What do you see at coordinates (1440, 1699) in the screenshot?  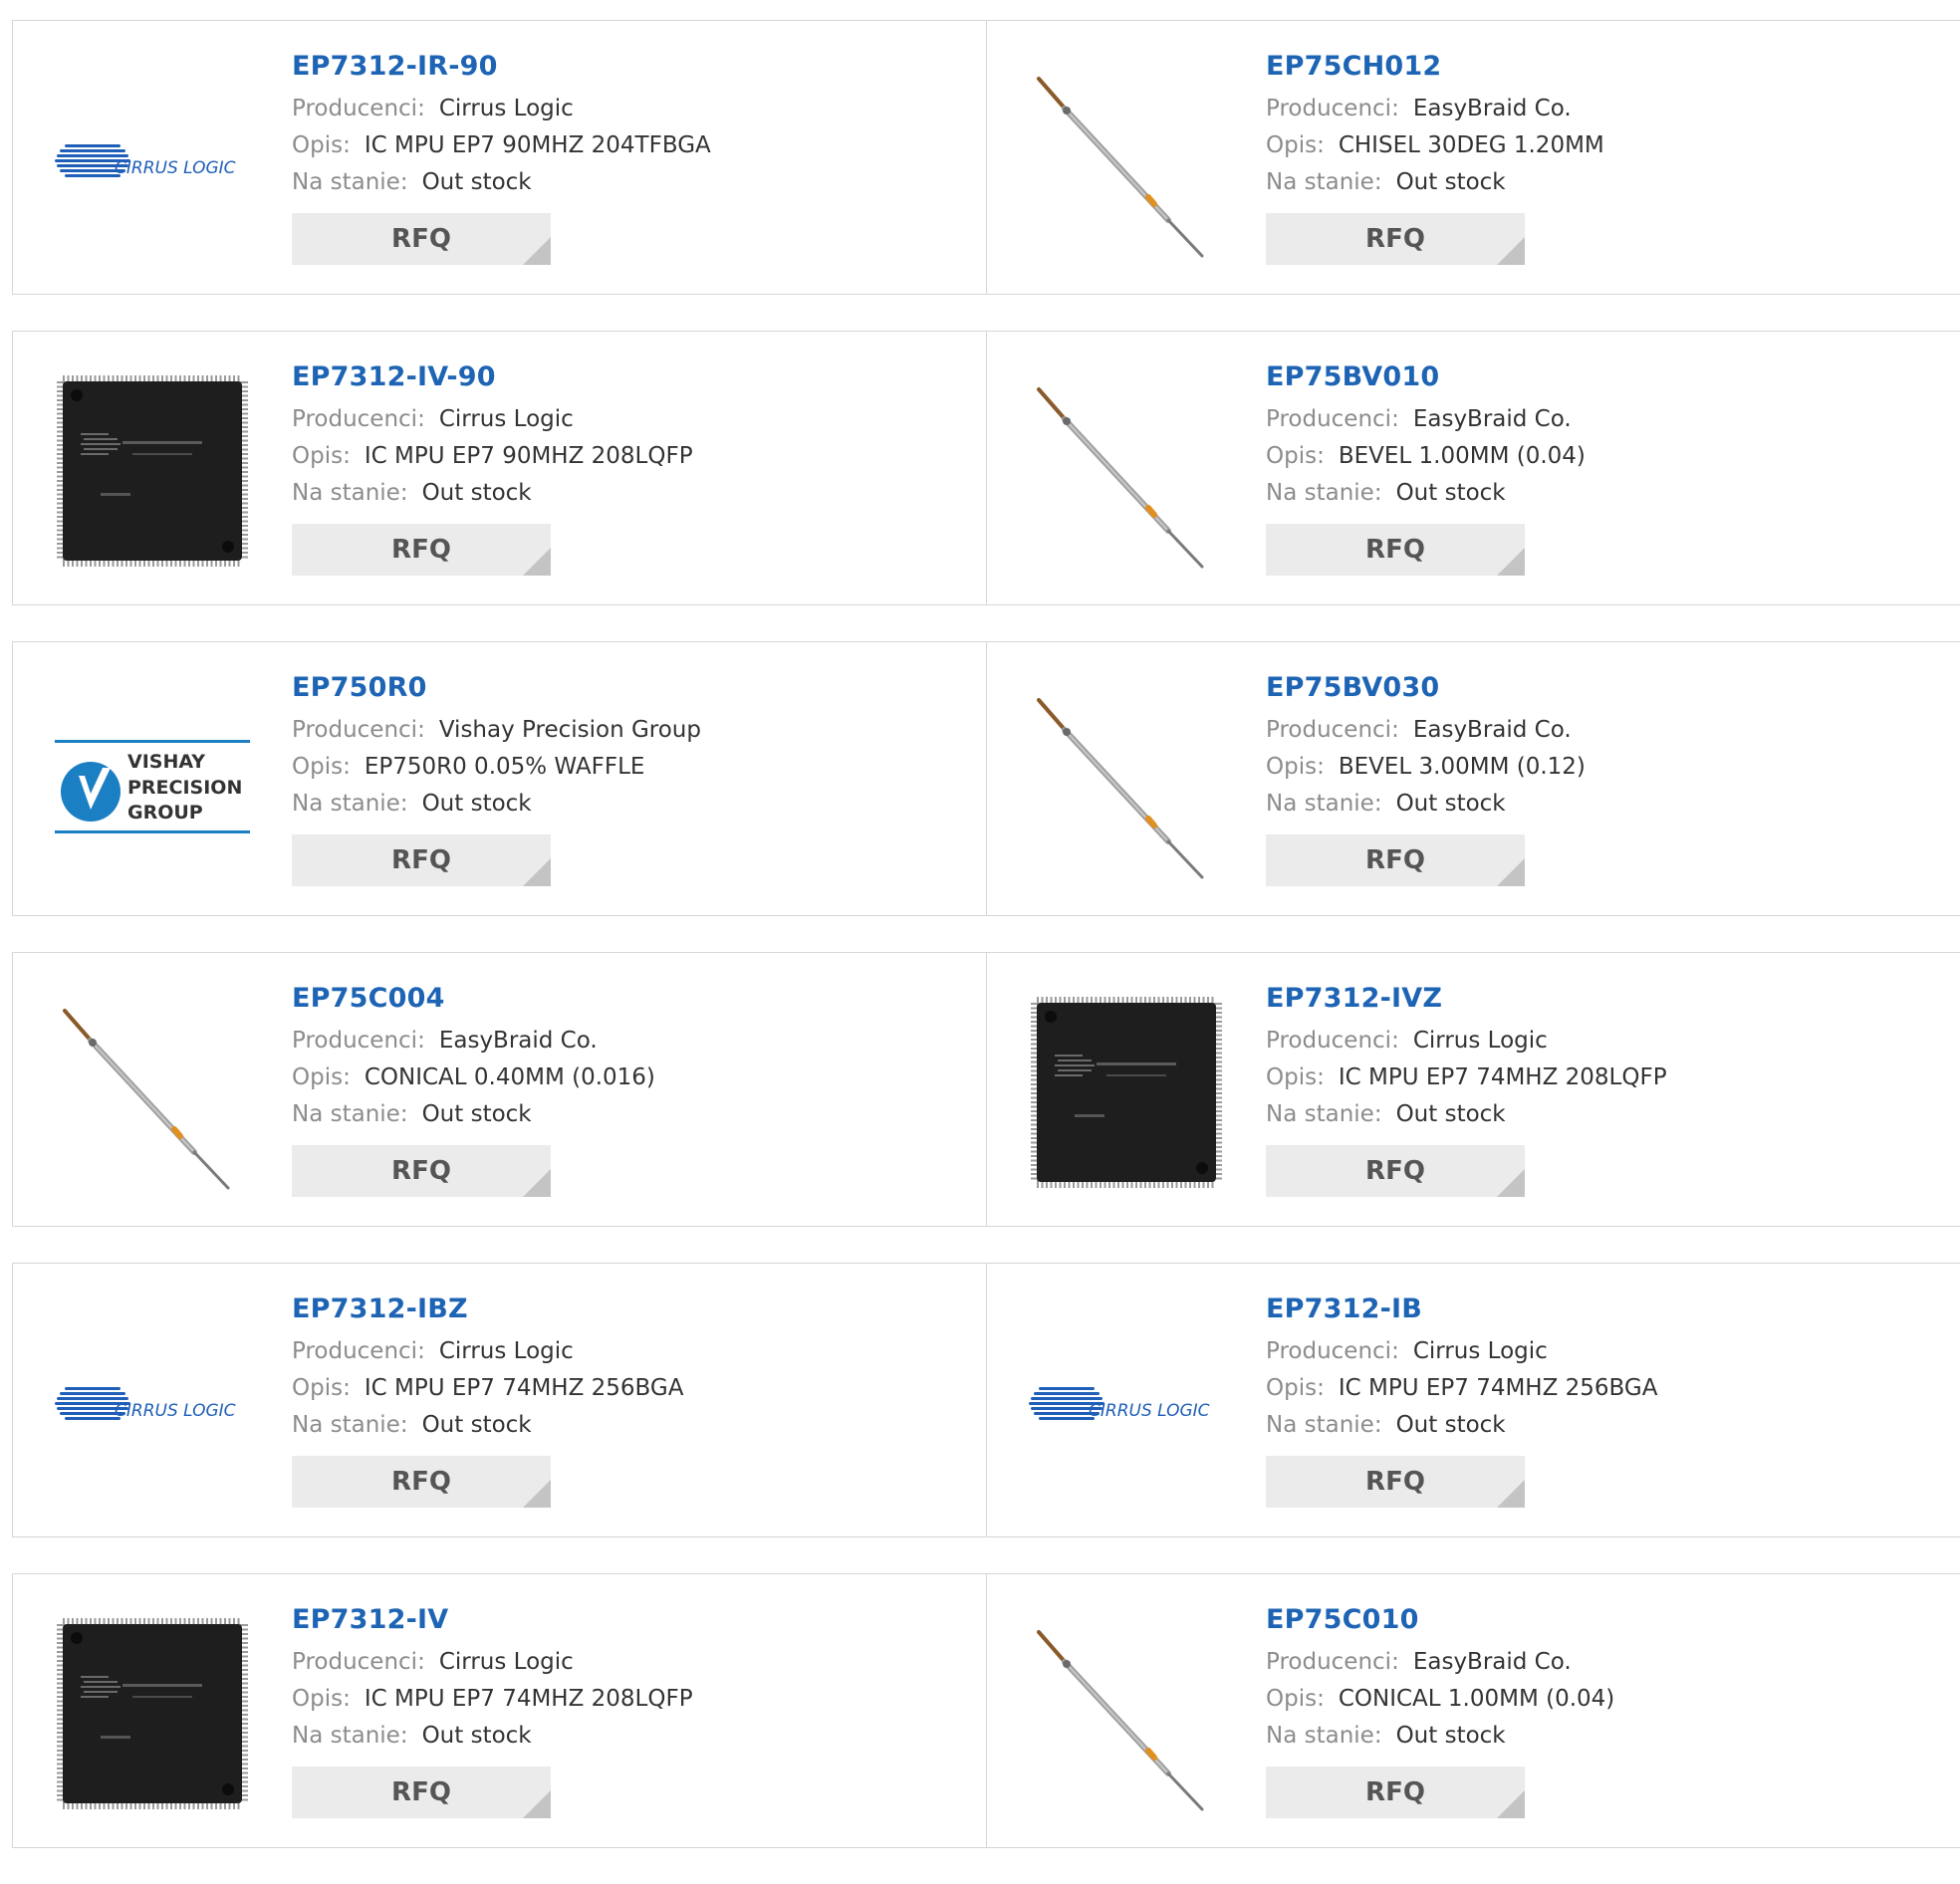 I see `description-row: Opis: CONICAL 1.00MM (0.04)` at bounding box center [1440, 1699].